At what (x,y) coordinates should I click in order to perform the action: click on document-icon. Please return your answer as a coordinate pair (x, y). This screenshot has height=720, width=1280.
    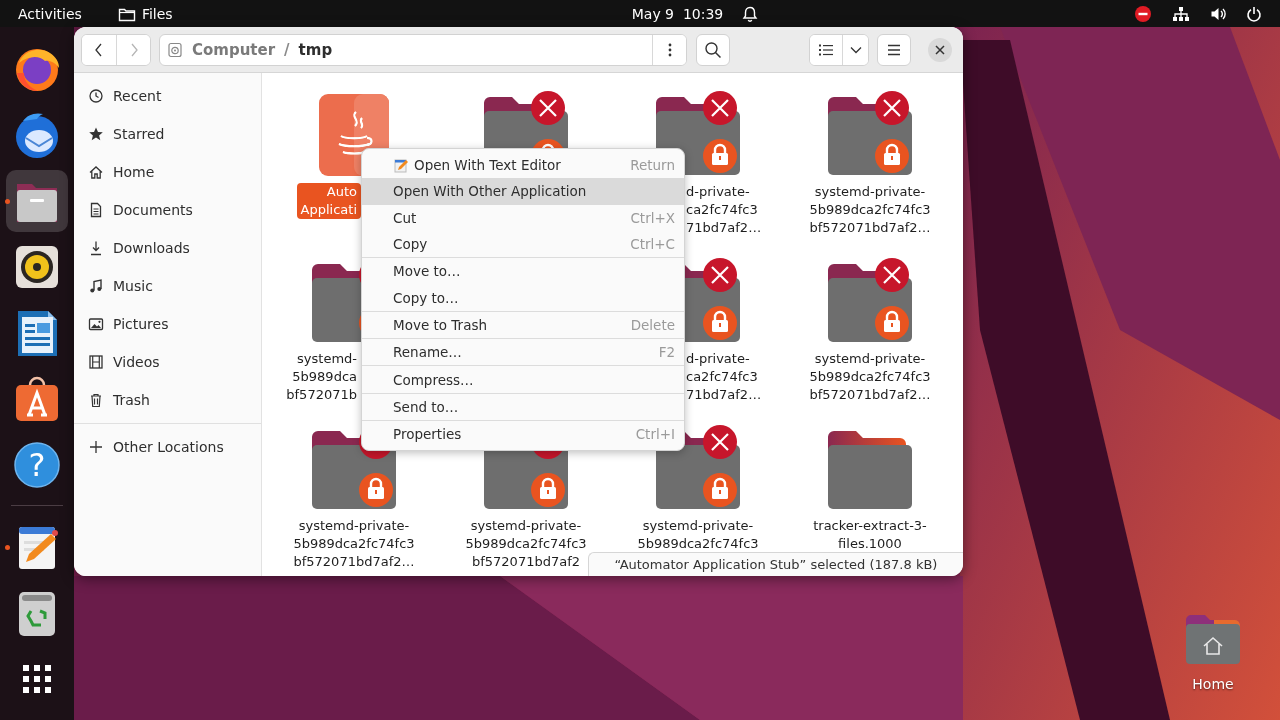
    Looking at the image, I should click on (96, 210).